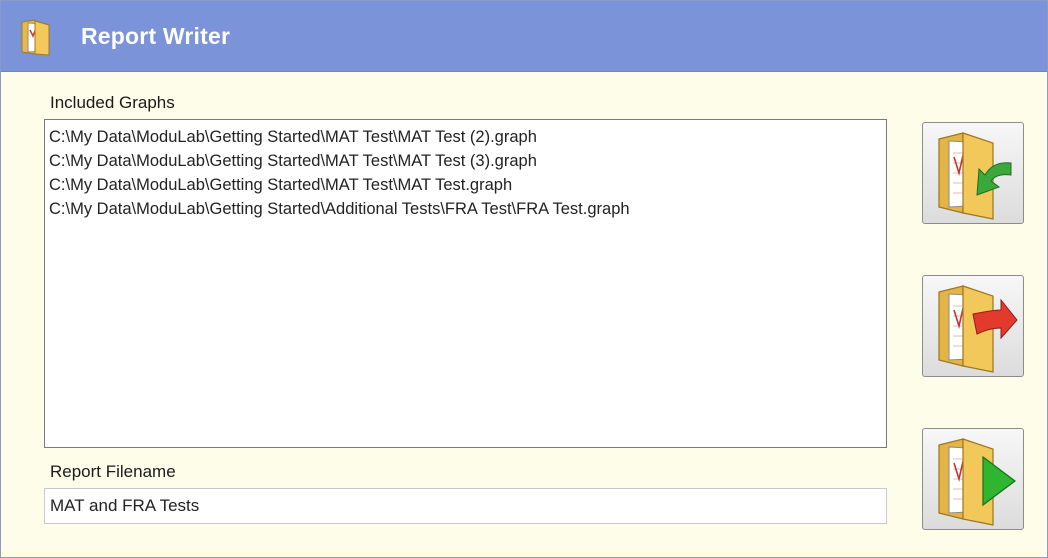 This screenshot has height=558, width=1048. Describe the element at coordinates (37, 37) in the screenshot. I see `folder-report-icon` at that location.